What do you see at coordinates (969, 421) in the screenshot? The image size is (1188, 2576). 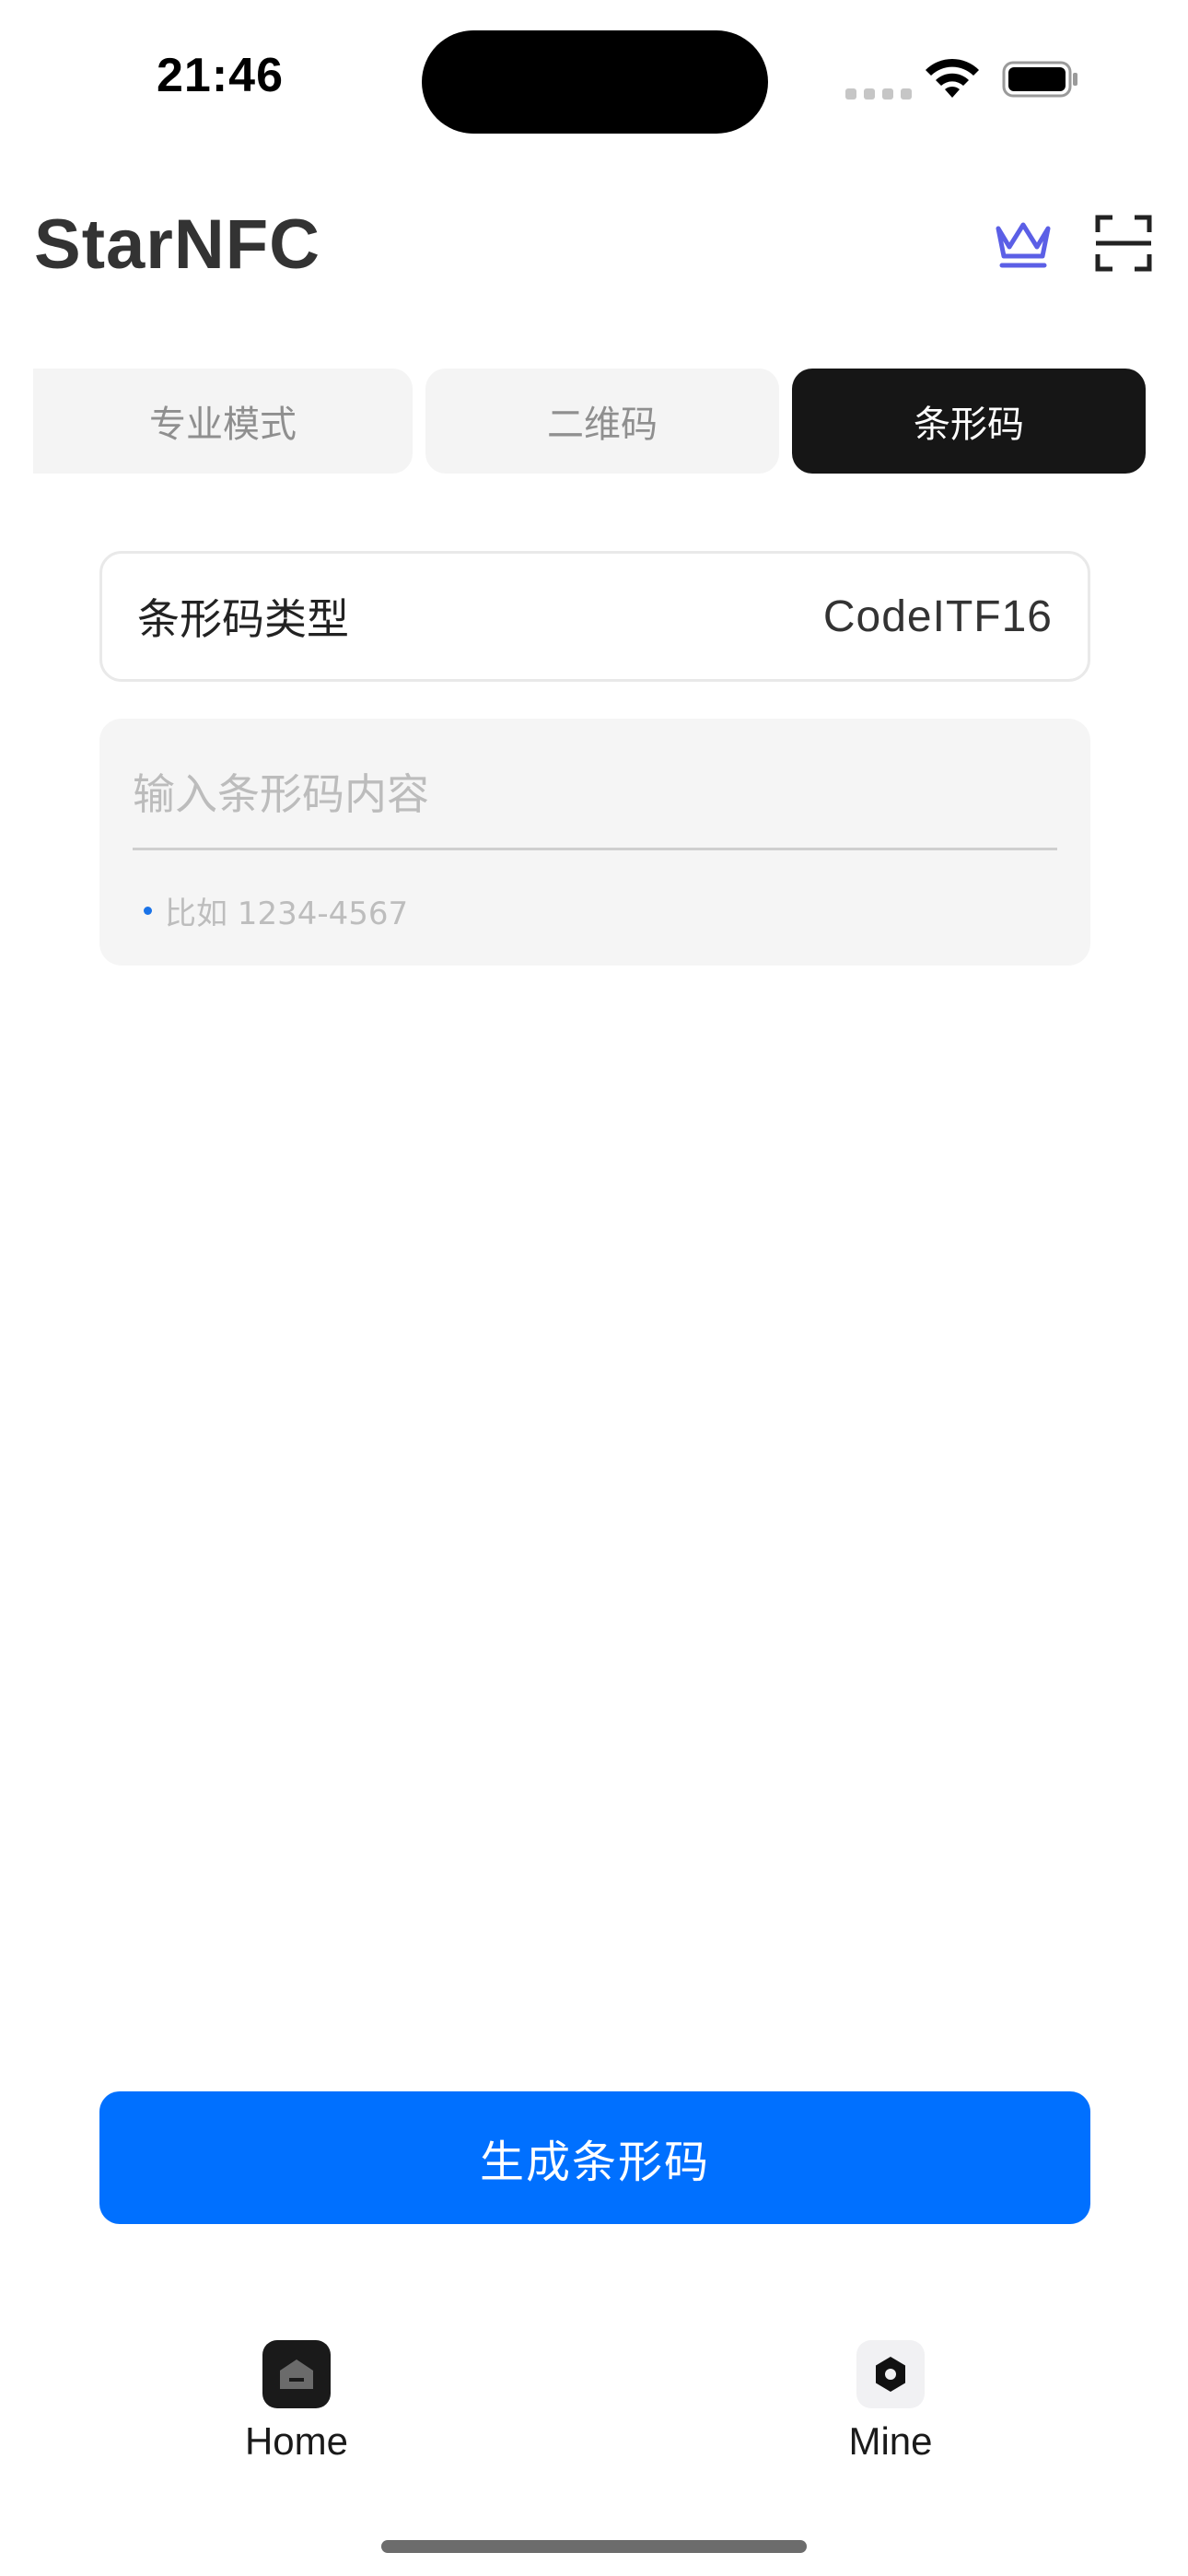 I see `tab-barcode: 条形码` at bounding box center [969, 421].